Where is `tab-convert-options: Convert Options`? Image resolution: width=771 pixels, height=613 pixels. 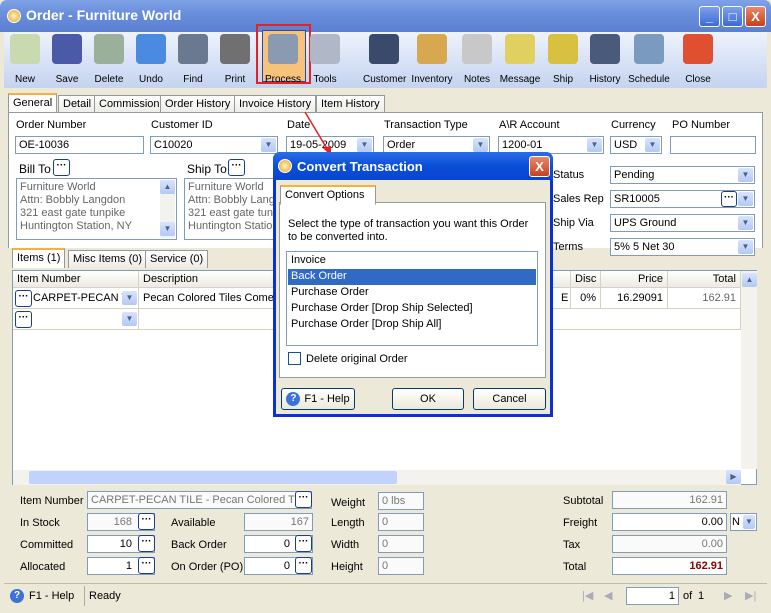
tab-convert-options: Convert Options is located at coordinates (328, 195).